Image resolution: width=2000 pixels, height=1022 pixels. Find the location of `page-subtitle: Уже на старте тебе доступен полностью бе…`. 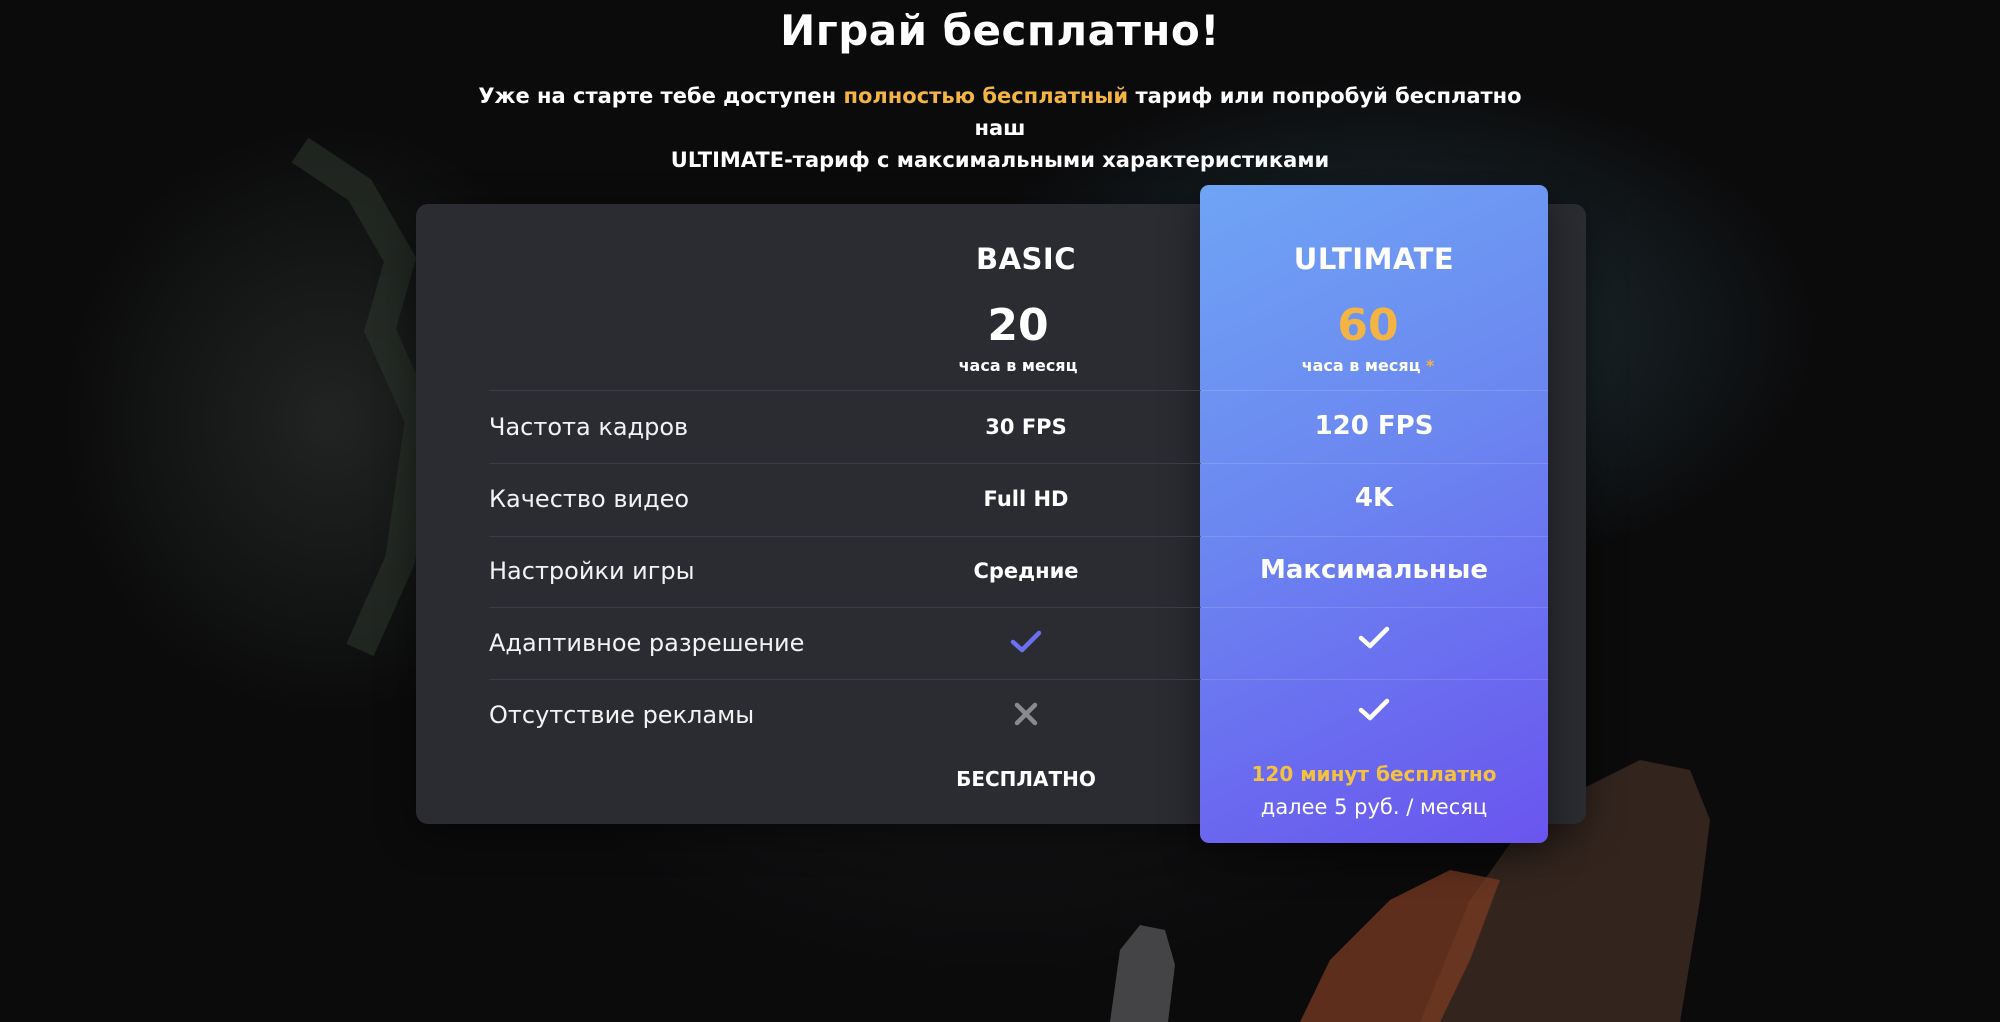

page-subtitle: Уже на старте тебе доступен полностью бе… is located at coordinates (1000, 128).